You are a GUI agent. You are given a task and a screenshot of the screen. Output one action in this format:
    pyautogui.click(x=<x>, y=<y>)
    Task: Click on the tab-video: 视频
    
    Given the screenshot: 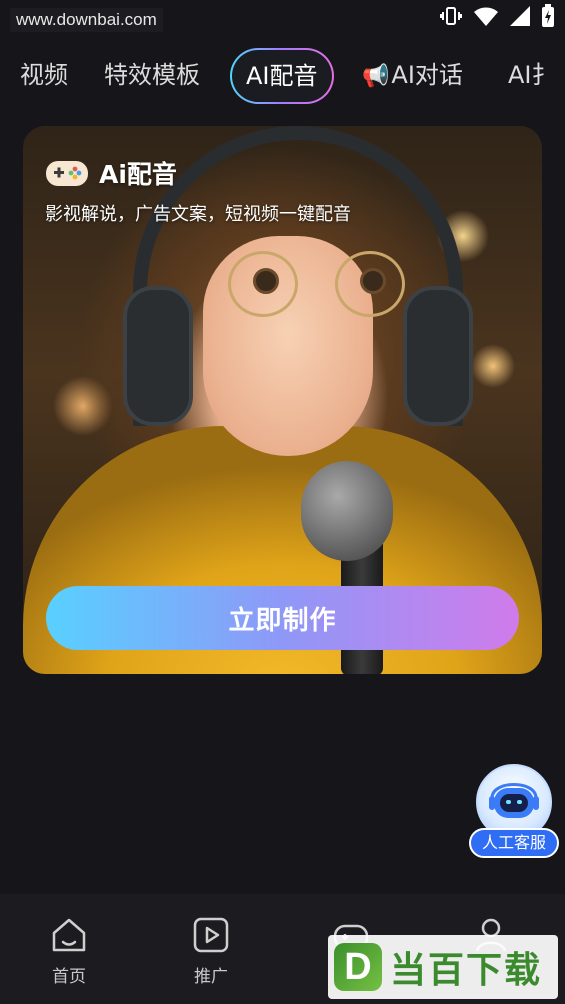 What is the action you would take?
    pyautogui.click(x=44, y=75)
    